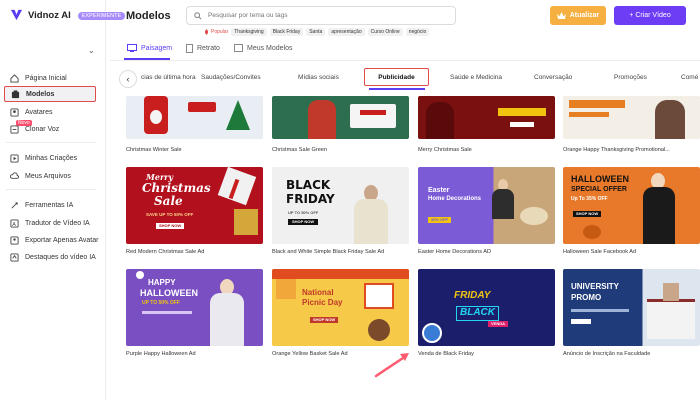 The image size is (700, 400). I want to click on search-input, so click(328, 15).